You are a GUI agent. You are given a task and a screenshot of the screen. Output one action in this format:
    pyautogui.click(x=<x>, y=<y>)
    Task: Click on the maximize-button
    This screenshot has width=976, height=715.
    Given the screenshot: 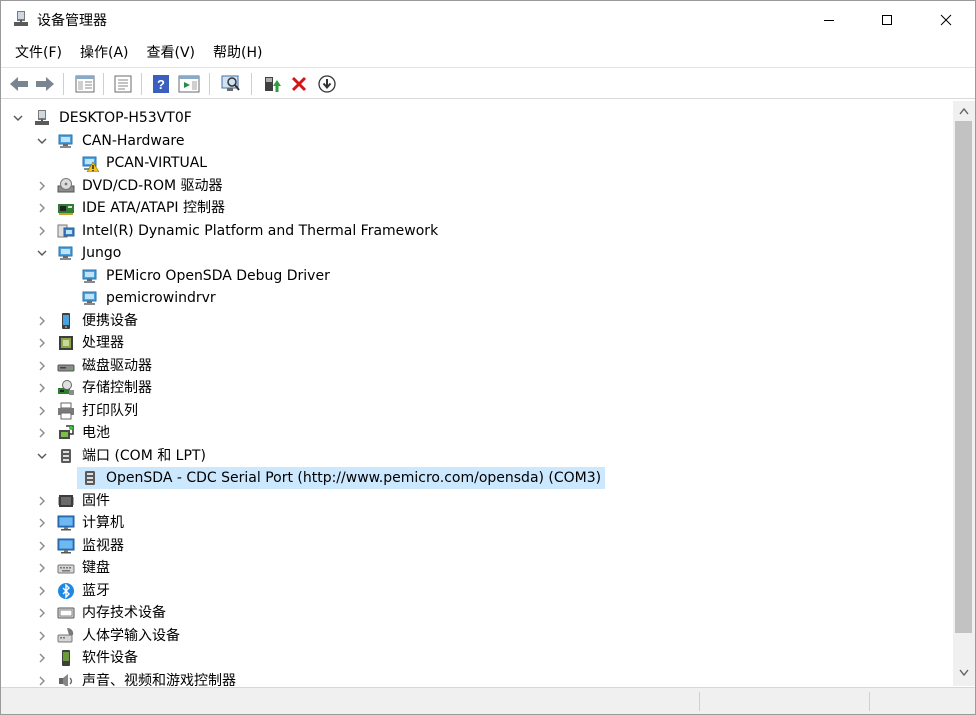 What is the action you would take?
    pyautogui.click(x=887, y=20)
    